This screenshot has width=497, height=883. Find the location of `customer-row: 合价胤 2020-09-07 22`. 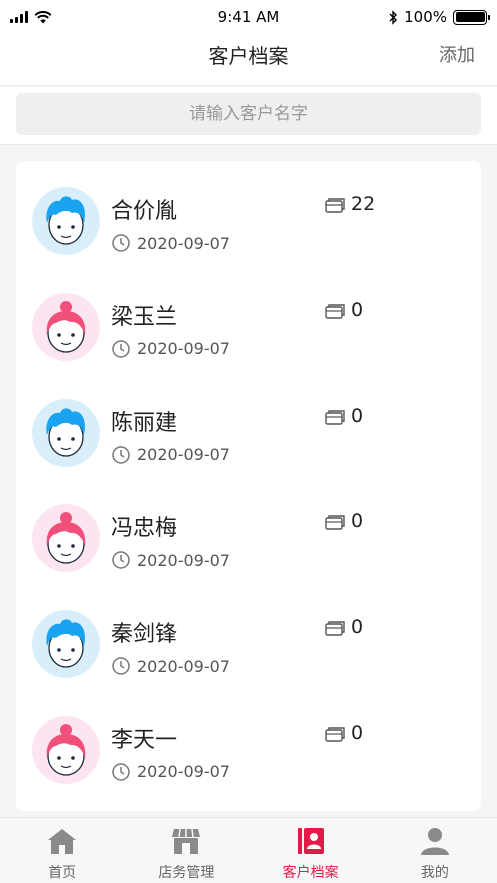

customer-row: 合价胤 2020-09-07 22 is located at coordinates (248, 214).